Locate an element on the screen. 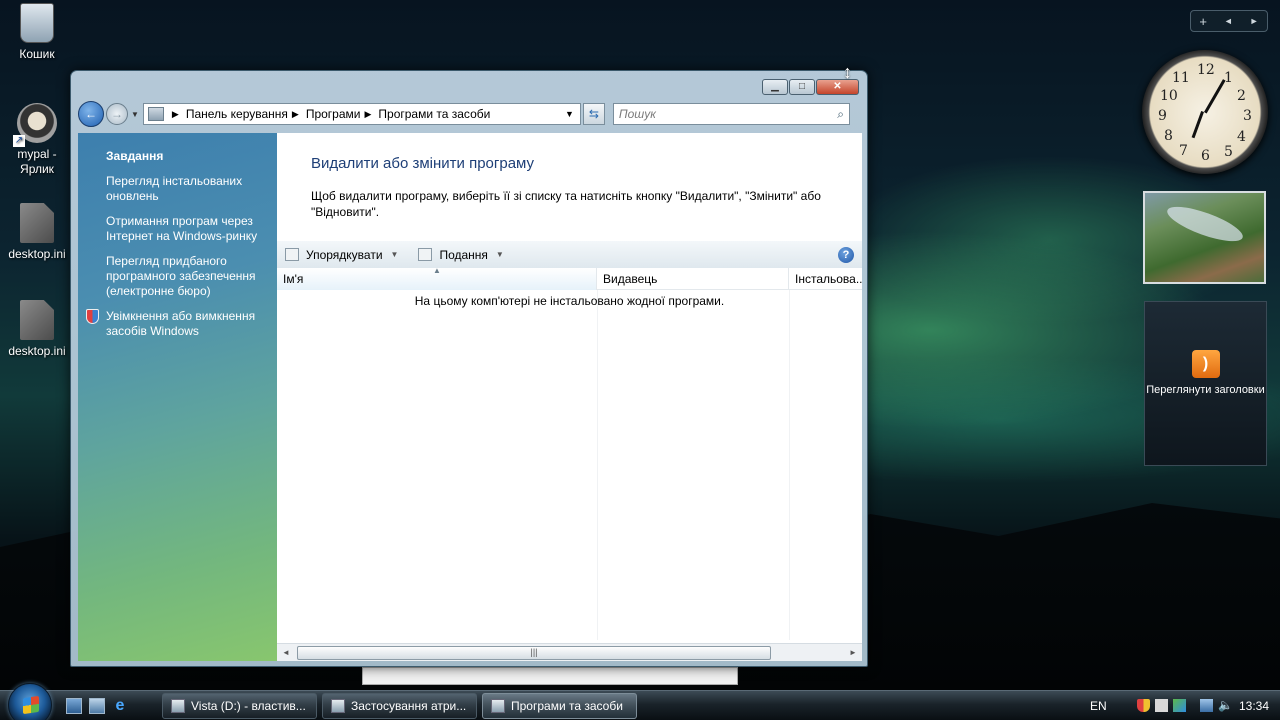  slideshow-gadget is located at coordinates (1204, 237).